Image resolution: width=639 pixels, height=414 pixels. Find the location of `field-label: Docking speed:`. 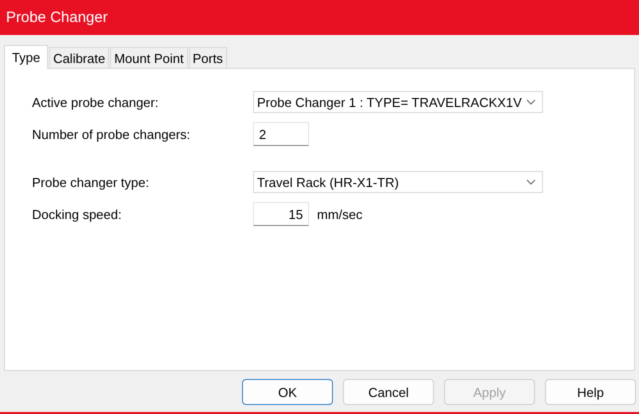

field-label: Docking speed: is located at coordinates (77, 214).